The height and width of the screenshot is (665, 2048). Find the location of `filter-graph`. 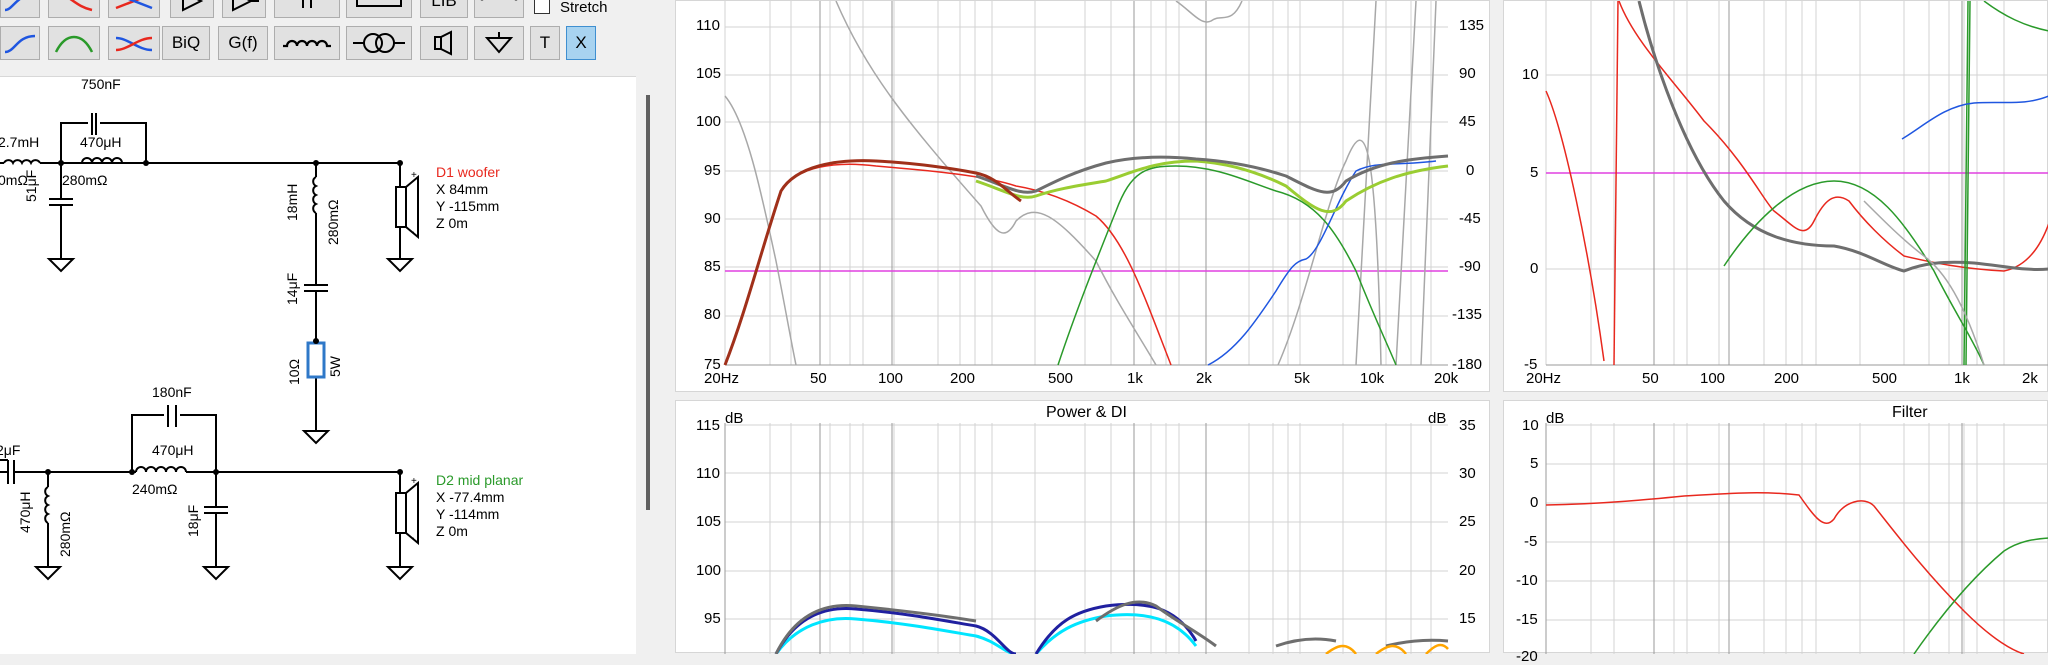

filter-graph is located at coordinates (1776, 527).